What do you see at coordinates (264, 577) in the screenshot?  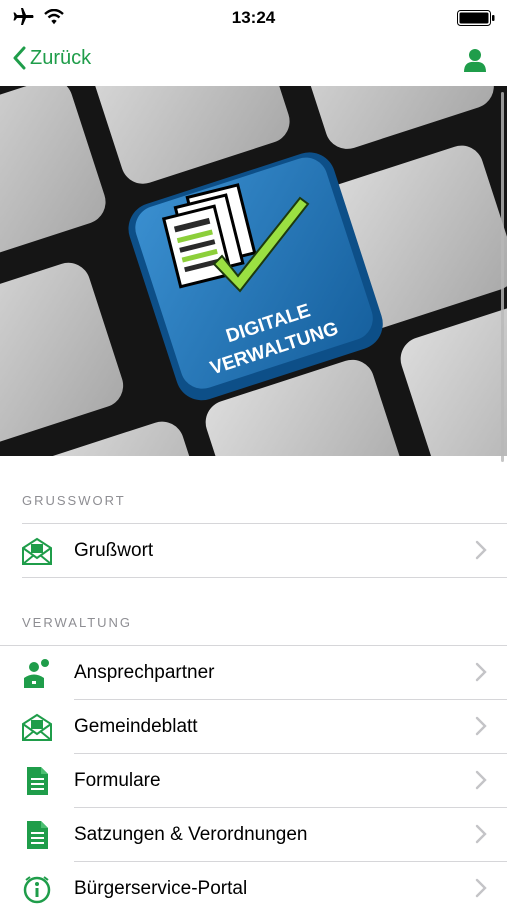 I see `divider` at bounding box center [264, 577].